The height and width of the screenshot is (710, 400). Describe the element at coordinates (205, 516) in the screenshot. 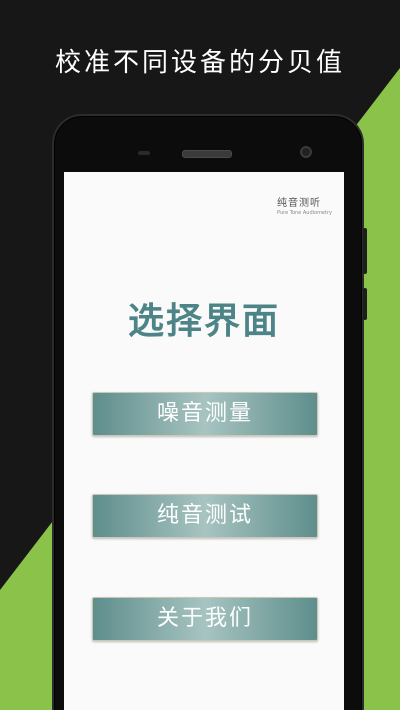

I see `pure-tone-test-button: 纯音测试` at that location.